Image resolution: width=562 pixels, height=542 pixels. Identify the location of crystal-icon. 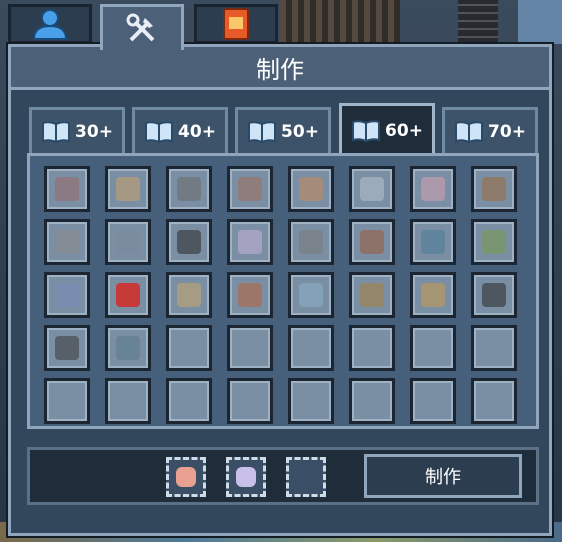
(246, 477).